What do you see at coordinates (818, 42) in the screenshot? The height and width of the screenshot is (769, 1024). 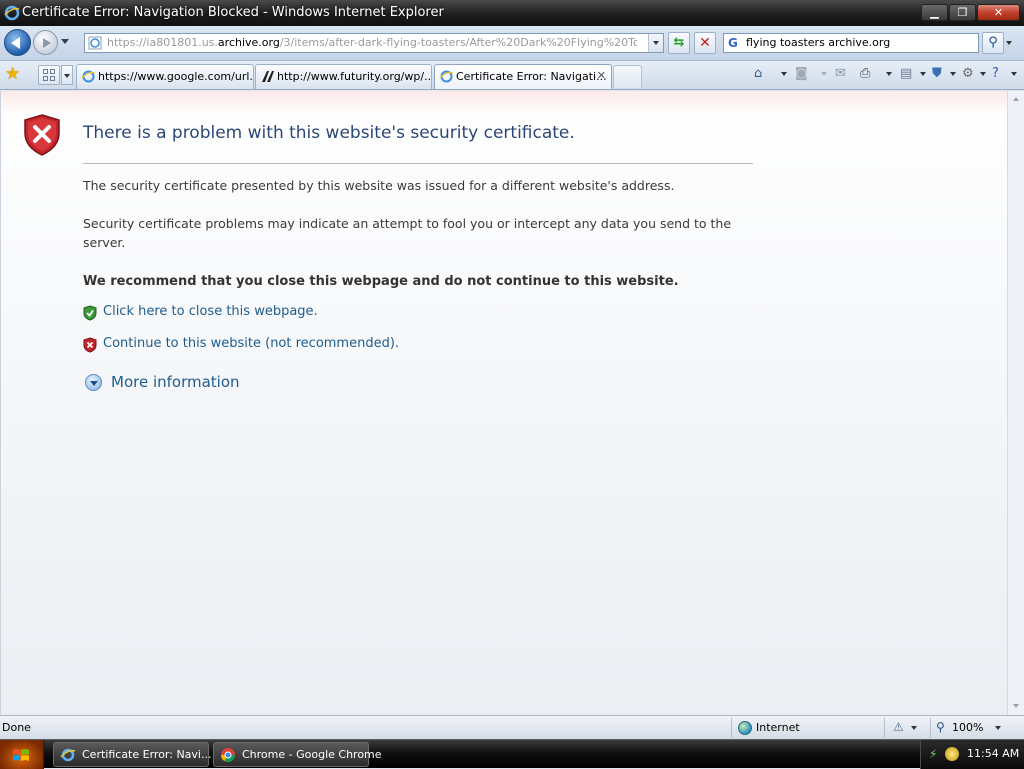 I see `search-input: flying toasters archive.org` at bounding box center [818, 42].